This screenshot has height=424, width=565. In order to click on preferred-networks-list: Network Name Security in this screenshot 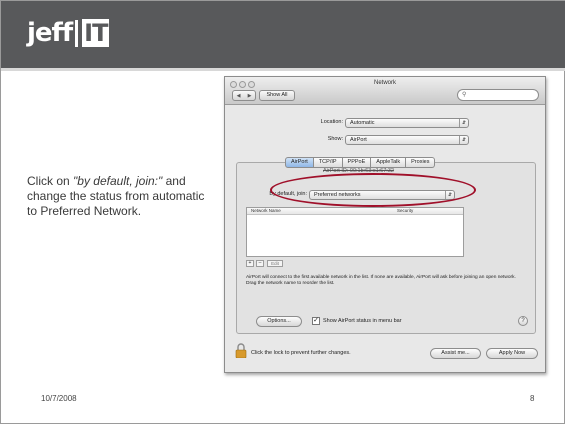, I will do `click(355, 232)`.